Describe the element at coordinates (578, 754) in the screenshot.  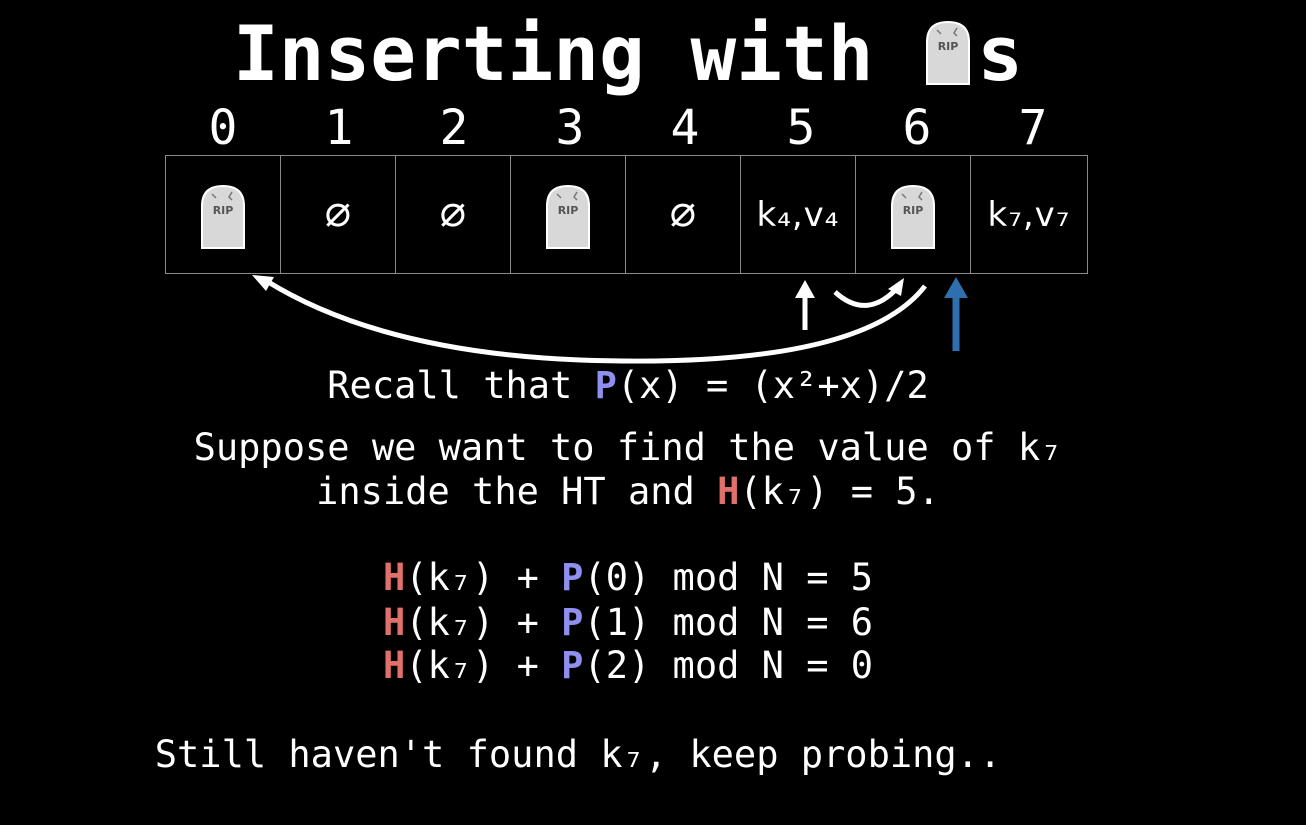
I see `footer-line: Still haven't found k₇, keep probing..` at that location.